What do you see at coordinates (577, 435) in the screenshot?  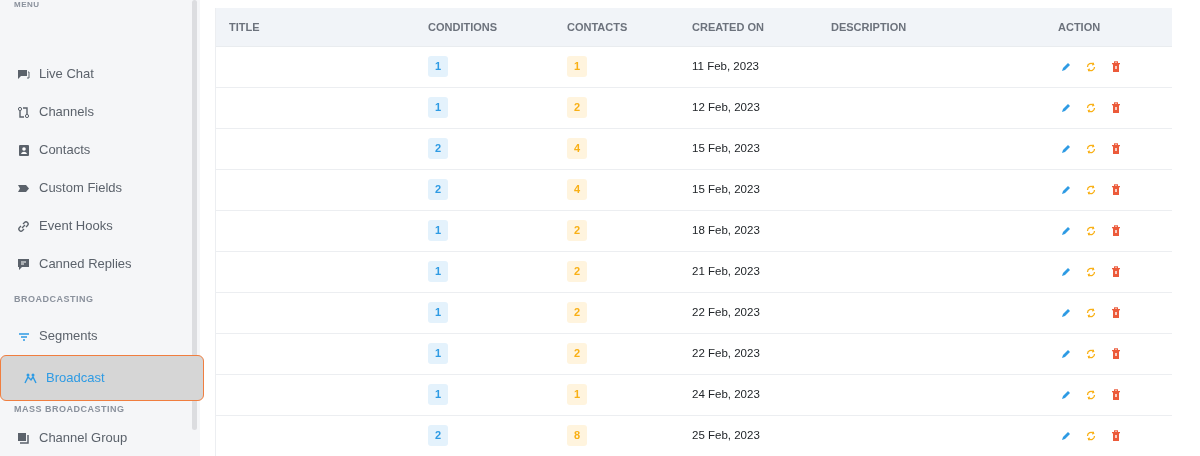 I see `count-badge: 8` at bounding box center [577, 435].